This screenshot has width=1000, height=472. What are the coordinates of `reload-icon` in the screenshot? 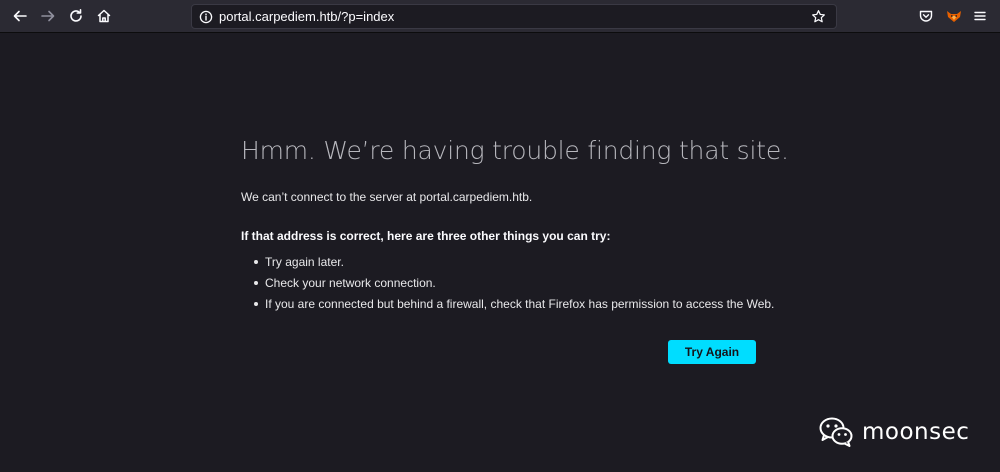 It's located at (76, 15).